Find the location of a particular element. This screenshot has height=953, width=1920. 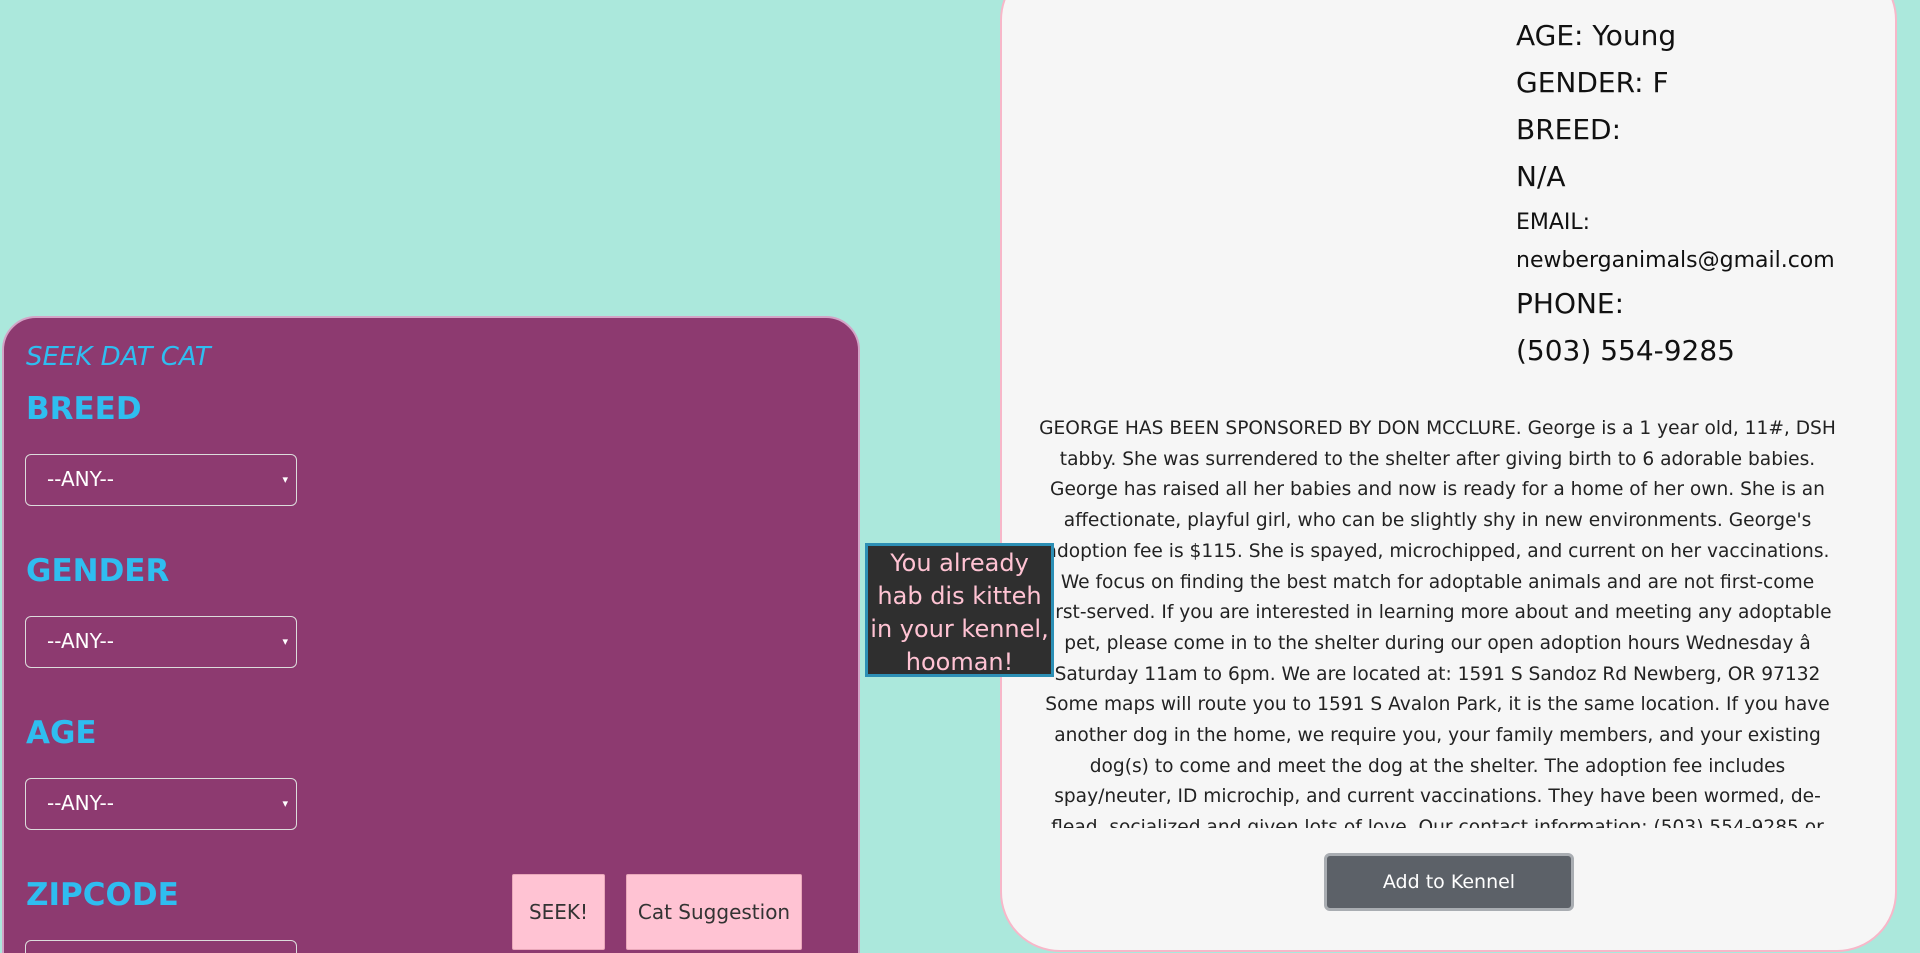

cat-age: AGE: Young is located at coordinates (1596, 35).